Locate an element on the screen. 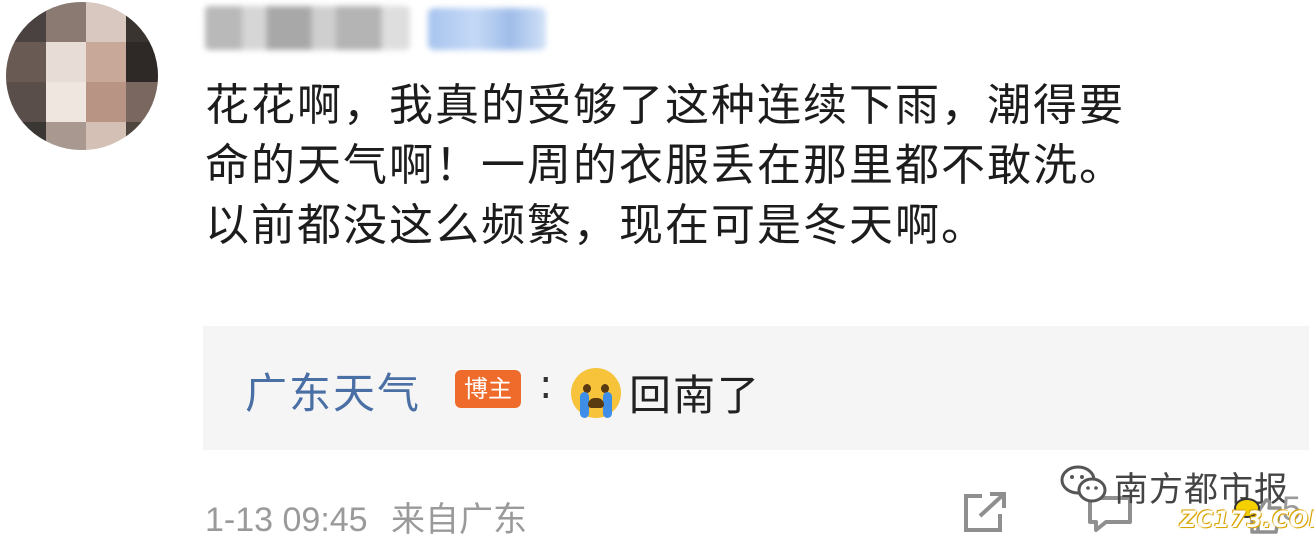 This screenshot has width=1314, height=544. share-icon is located at coordinates (985, 513).